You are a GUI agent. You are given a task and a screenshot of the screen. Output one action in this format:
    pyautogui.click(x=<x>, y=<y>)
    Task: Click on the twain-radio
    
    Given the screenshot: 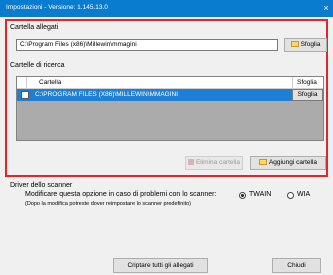 What is the action you would take?
    pyautogui.click(x=242, y=195)
    